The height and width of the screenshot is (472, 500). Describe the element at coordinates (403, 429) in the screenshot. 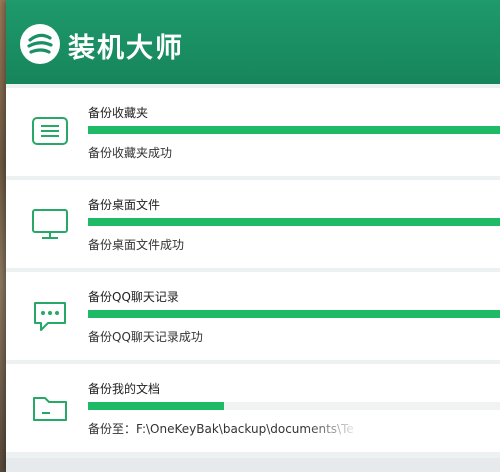

I see `text-fade-overlay` at that location.